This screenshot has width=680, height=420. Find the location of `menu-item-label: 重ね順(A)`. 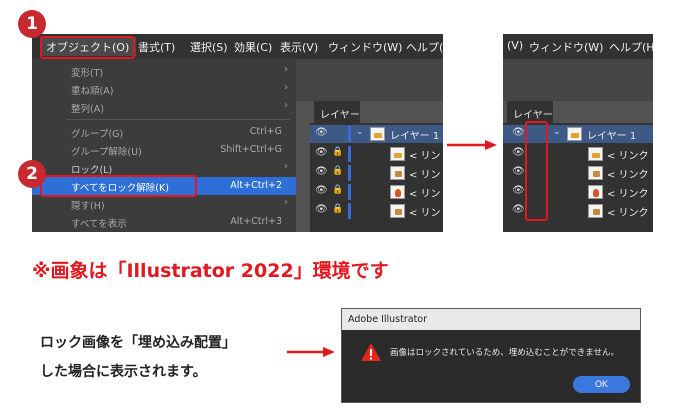

menu-item-label: 重ね順(A) is located at coordinates (92, 91).